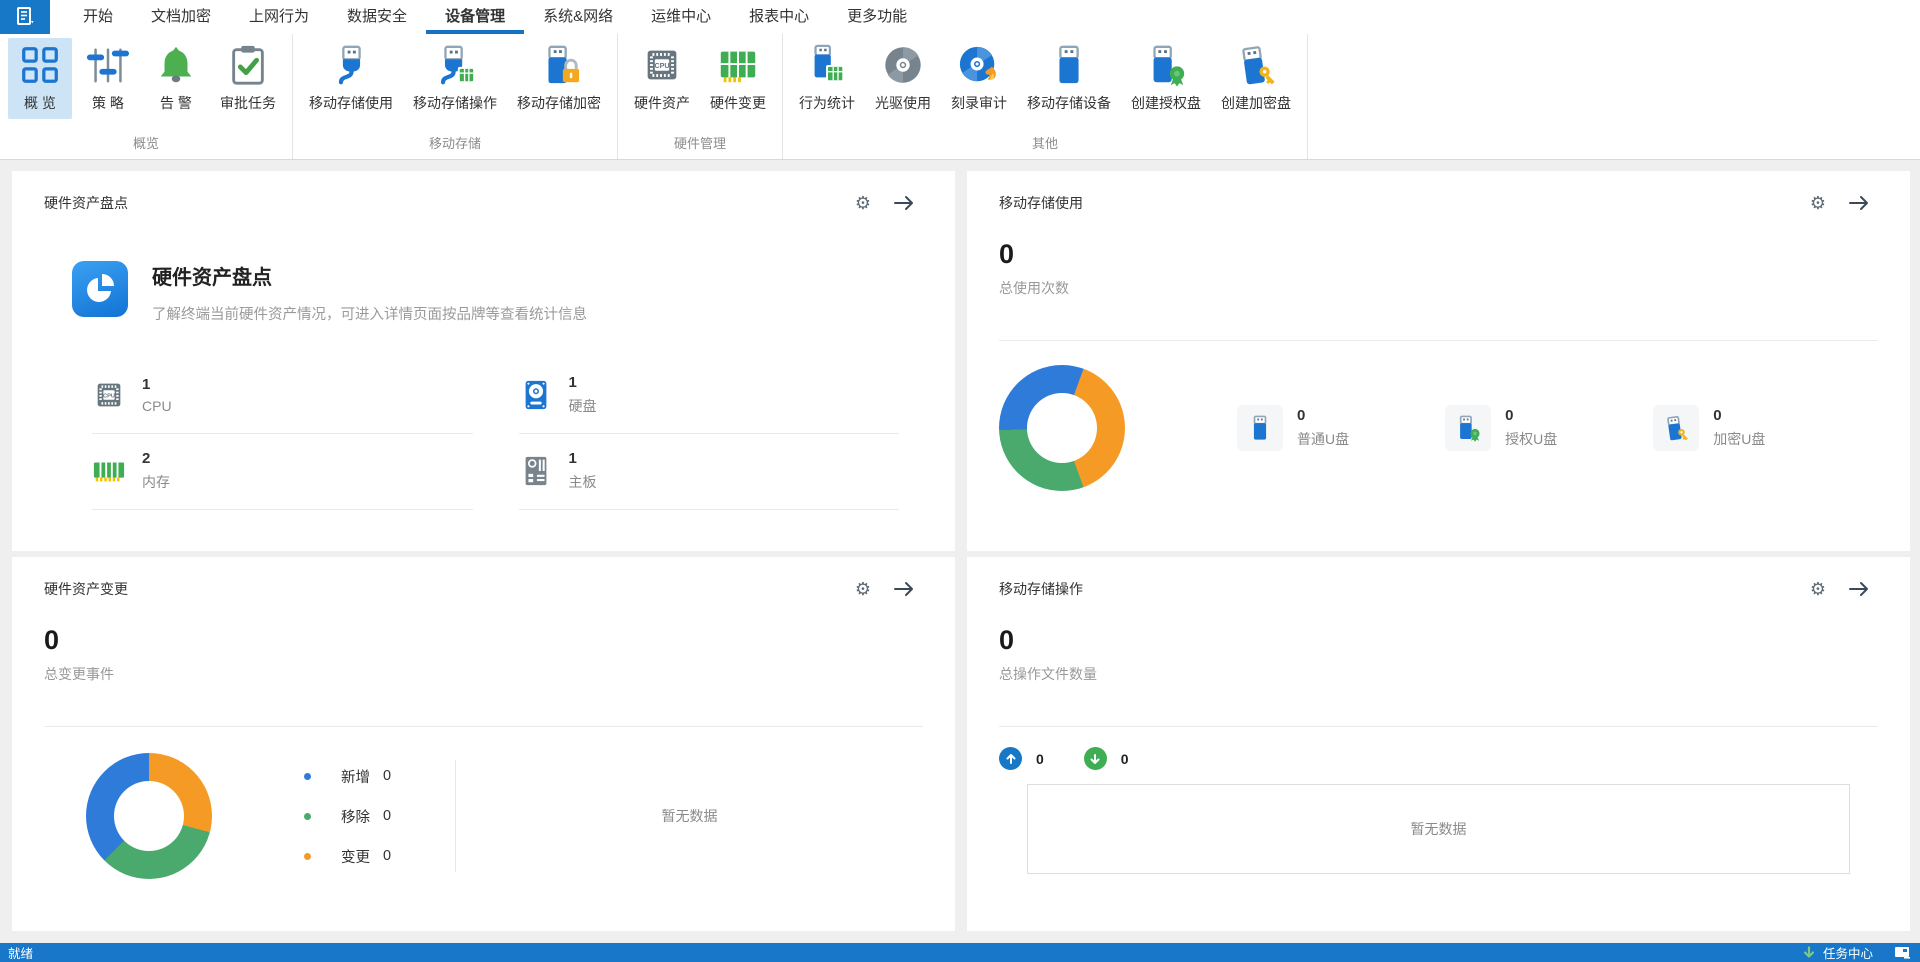 The width and height of the screenshot is (1920, 962). I want to click on ribbon-item-cd-usage: 光驱使用, so click(903, 78).